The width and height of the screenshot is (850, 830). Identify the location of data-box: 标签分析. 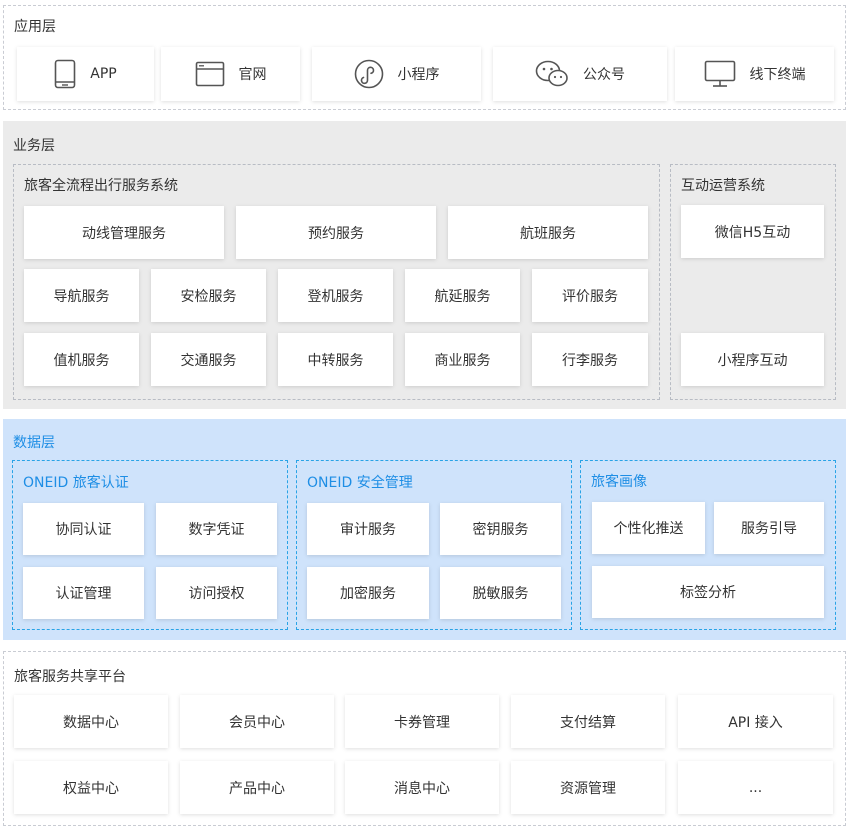
(708, 592).